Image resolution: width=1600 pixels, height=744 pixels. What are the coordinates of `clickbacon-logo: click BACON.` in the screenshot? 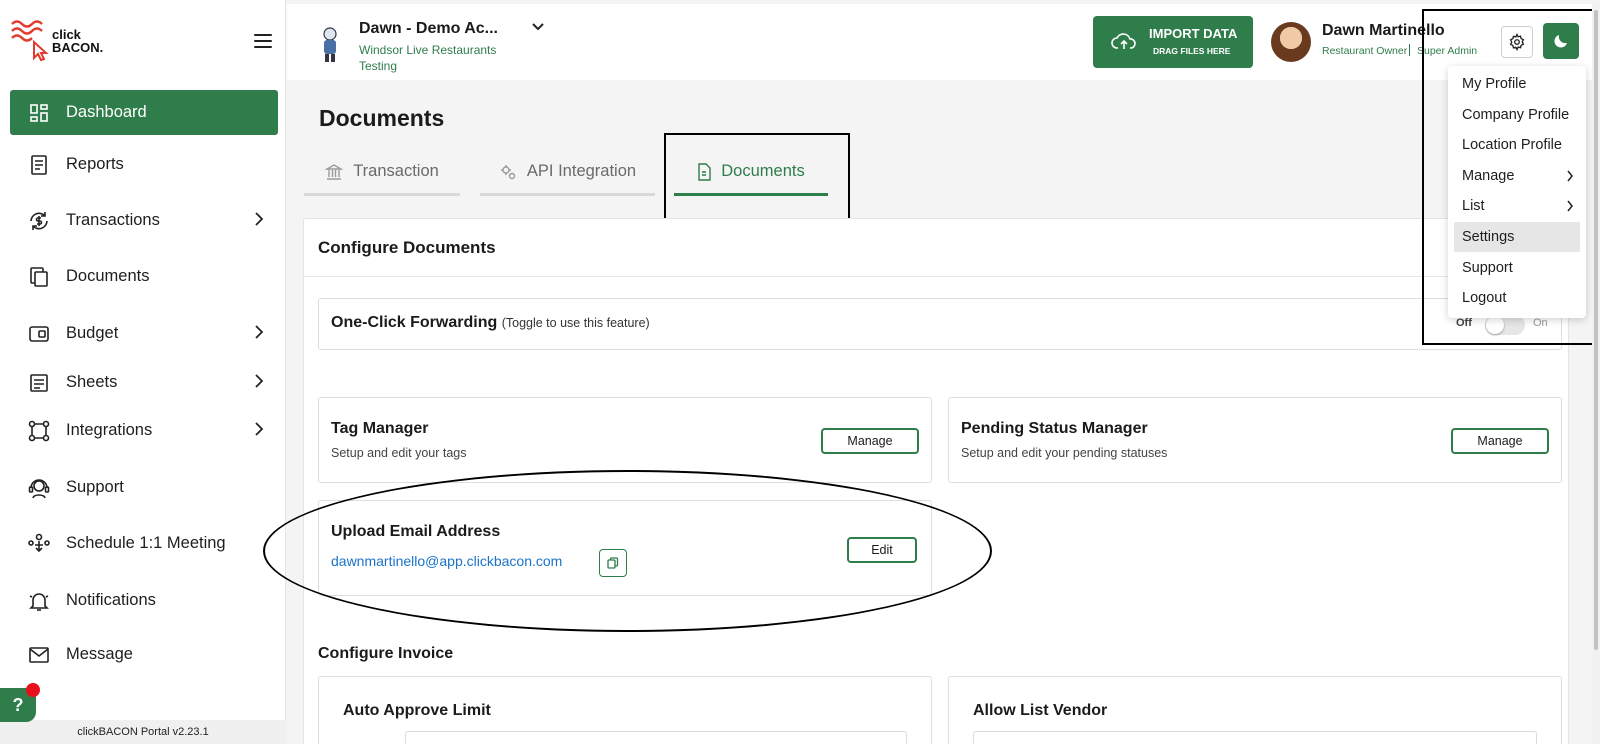 It's located at (60, 42).